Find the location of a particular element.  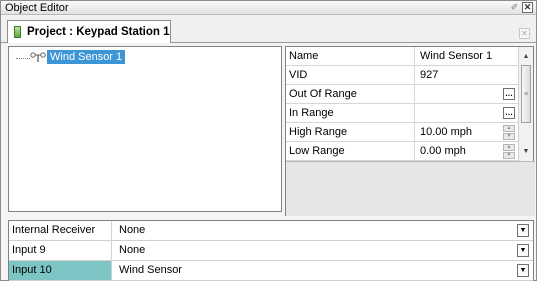

io-label: Input 10 is located at coordinates (60, 270).